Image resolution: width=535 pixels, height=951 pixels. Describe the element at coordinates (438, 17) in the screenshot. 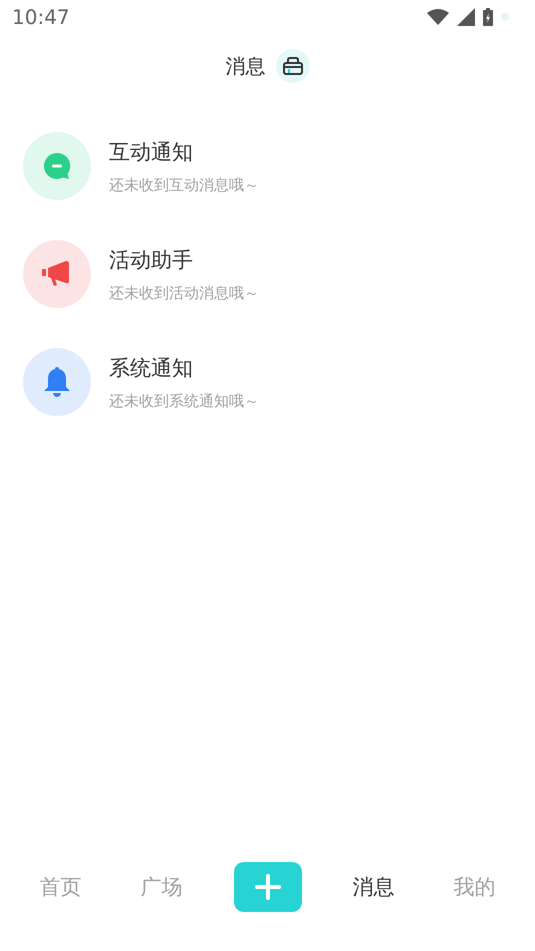

I see `wifi-icon` at that location.